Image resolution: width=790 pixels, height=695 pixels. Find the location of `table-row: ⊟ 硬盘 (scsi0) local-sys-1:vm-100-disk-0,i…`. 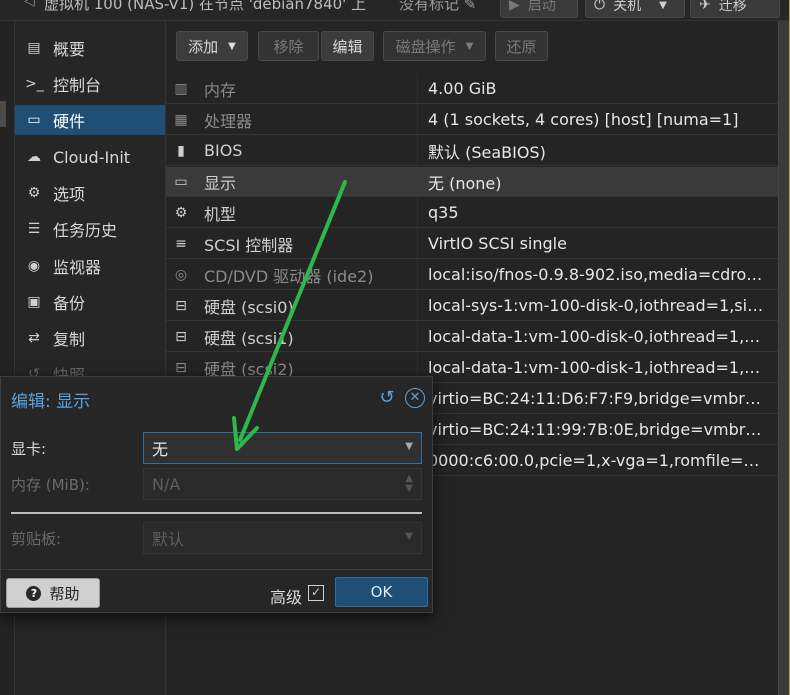

table-row: ⊟ 硬盘 (scsi0) local-sys-1:vm-100-disk-0,i… is located at coordinates (472, 306).